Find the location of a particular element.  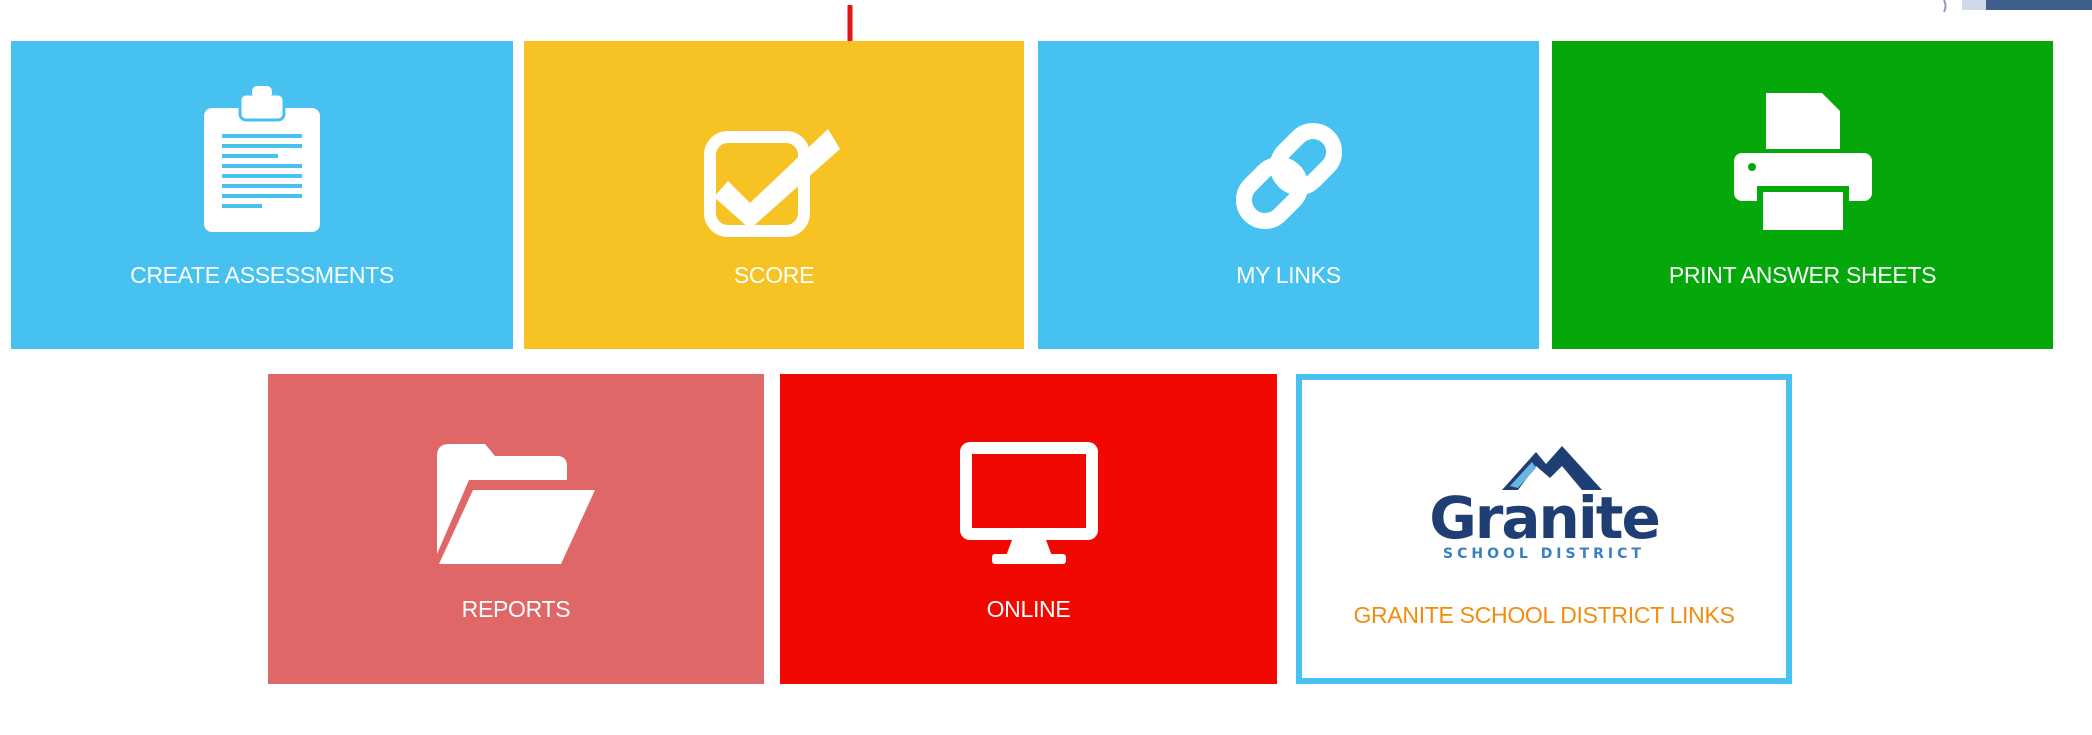

granite-links-label: GRANITE SCHOOL DISTRICT LINKS is located at coordinates (1544, 615).